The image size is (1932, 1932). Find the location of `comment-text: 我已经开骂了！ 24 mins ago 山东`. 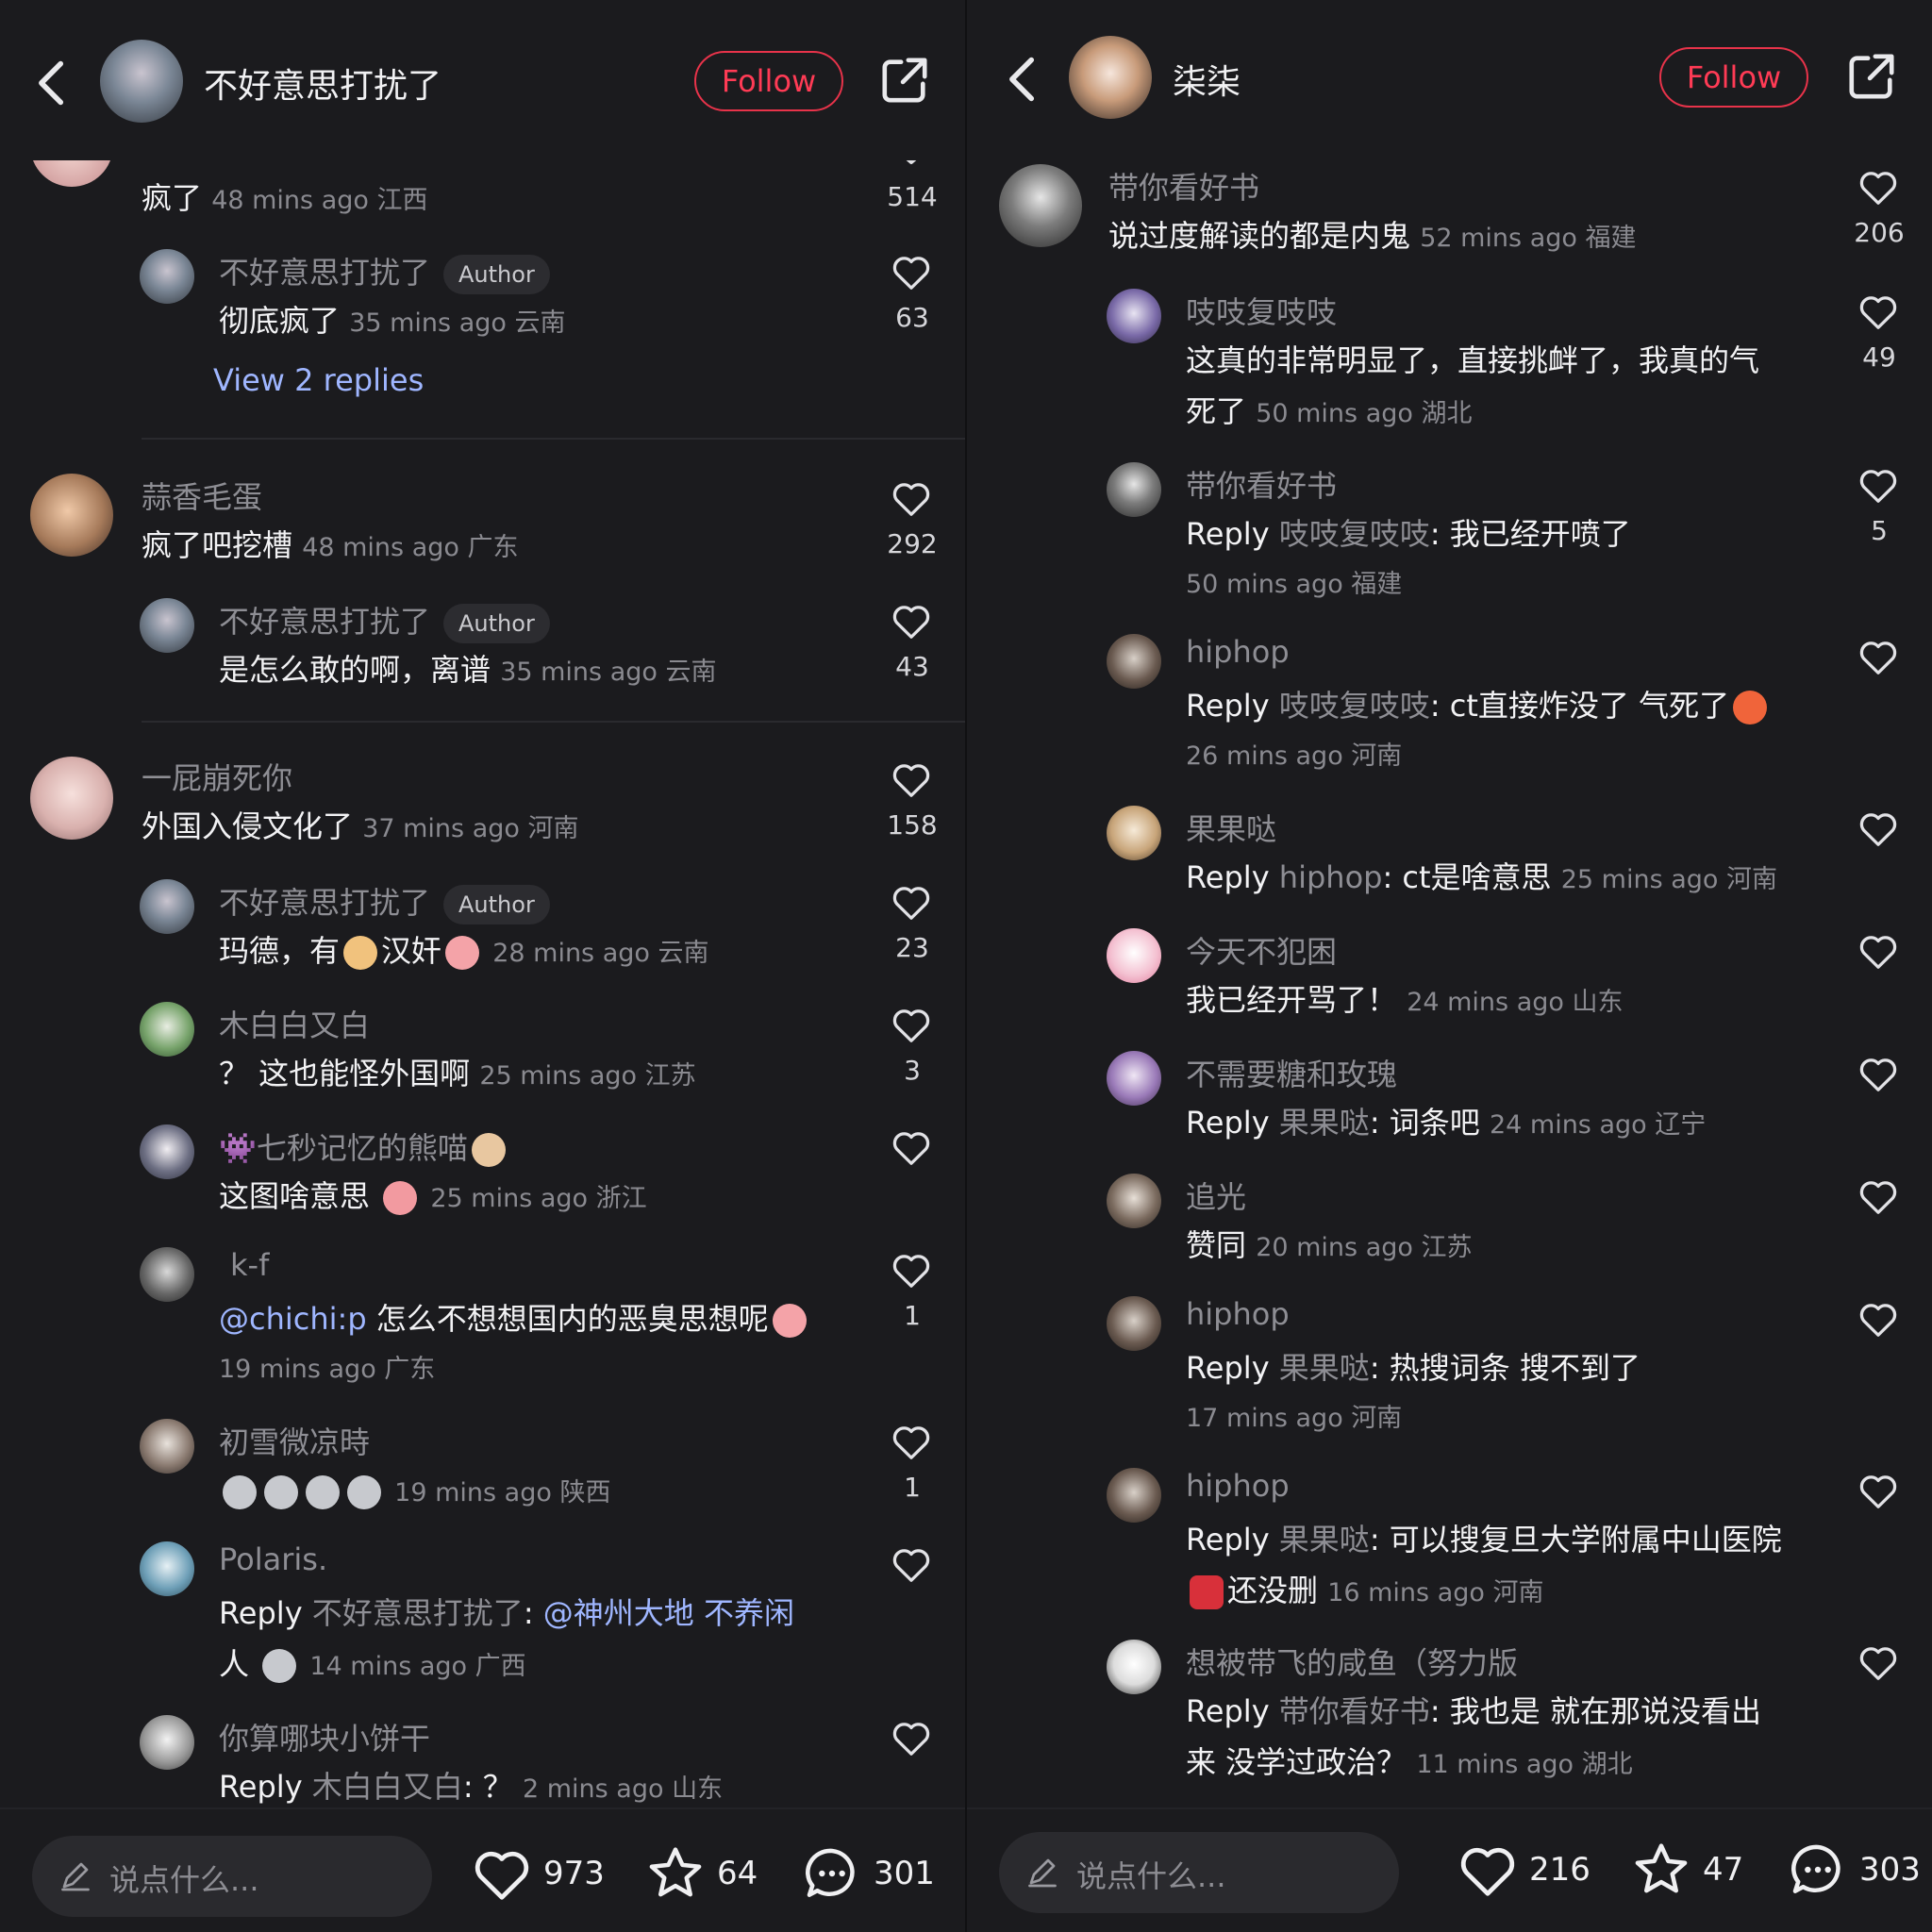

comment-text: 我已经开骂了！ 24 mins ago 山东 is located at coordinates (1405, 1000).